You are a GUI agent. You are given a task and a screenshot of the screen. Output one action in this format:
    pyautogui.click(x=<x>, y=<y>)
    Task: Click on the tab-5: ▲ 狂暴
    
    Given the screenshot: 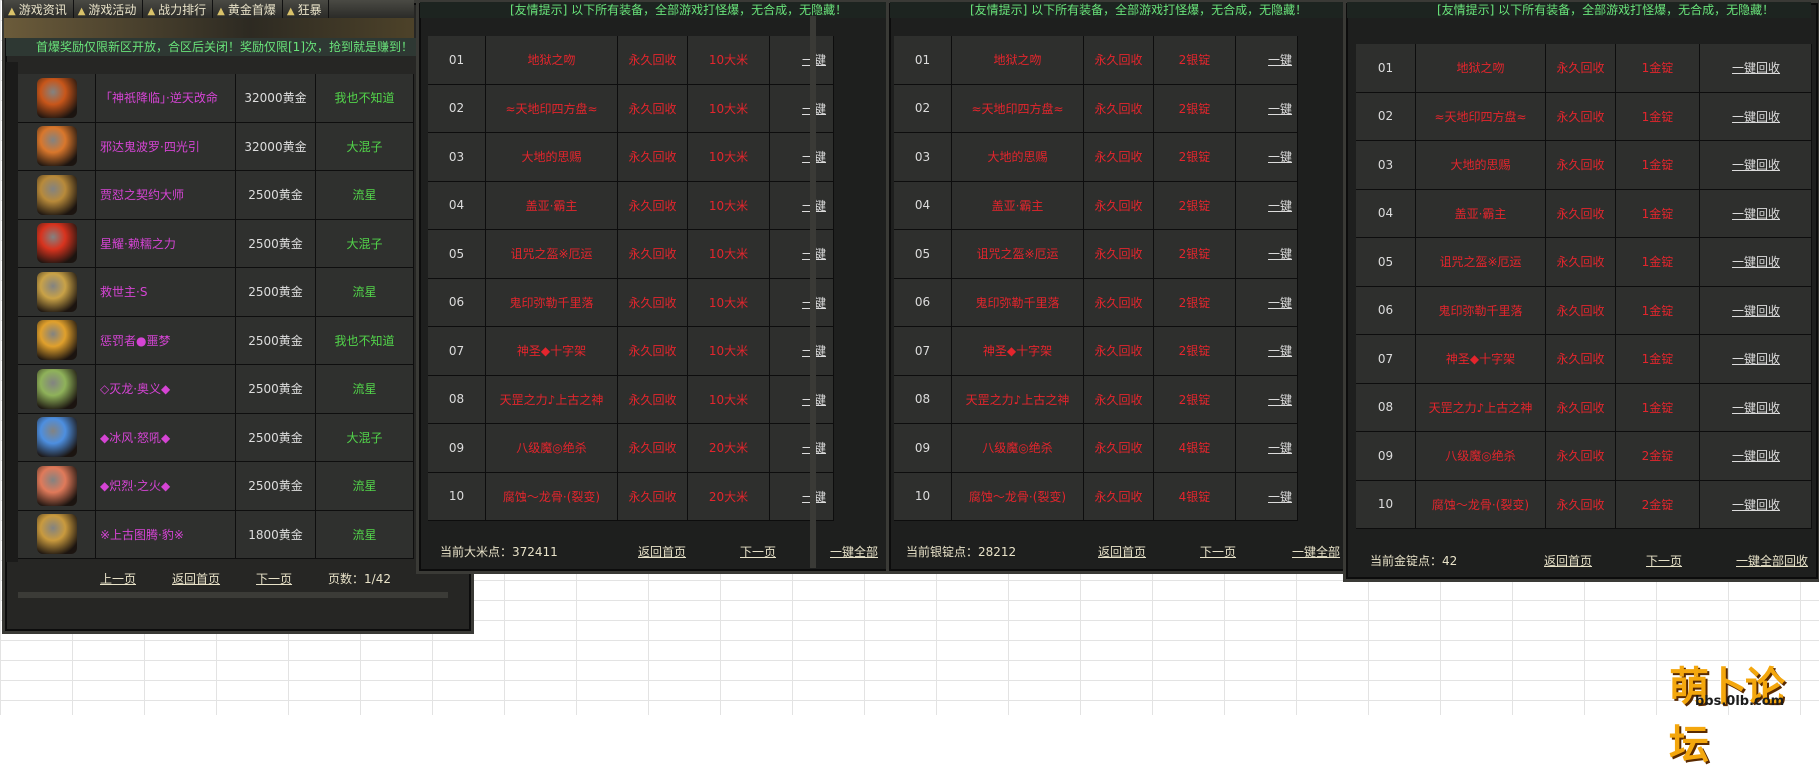 What is the action you would take?
    pyautogui.click(x=306, y=9)
    